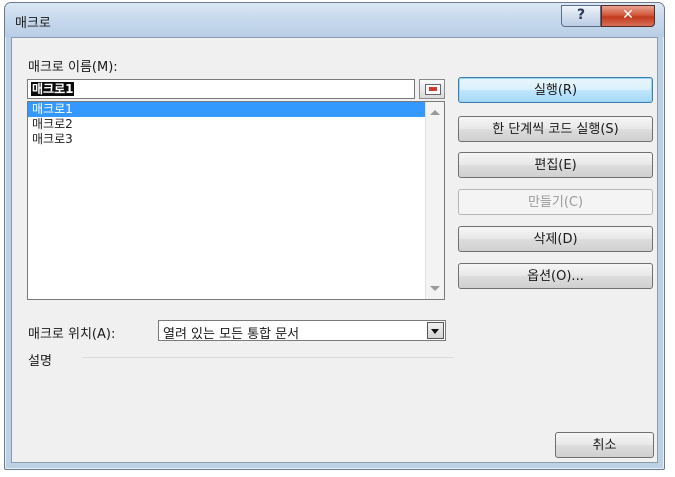  I want to click on macro-list-item: 매크로2, so click(227, 124).